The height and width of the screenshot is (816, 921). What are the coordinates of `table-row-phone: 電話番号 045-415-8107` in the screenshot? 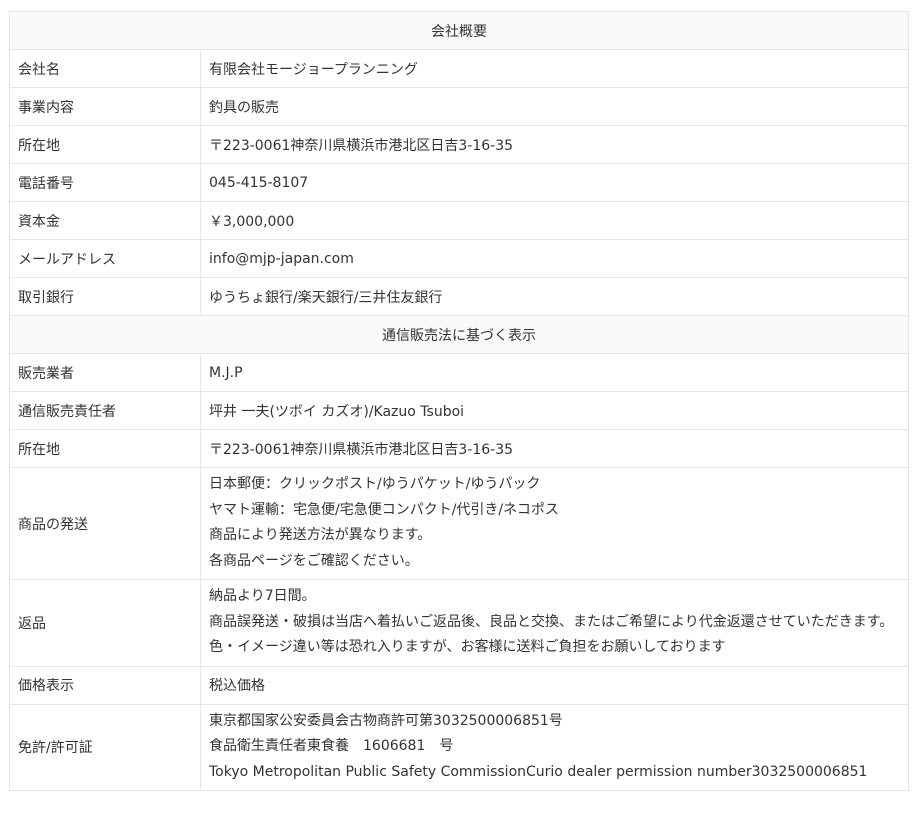 It's located at (459, 182).